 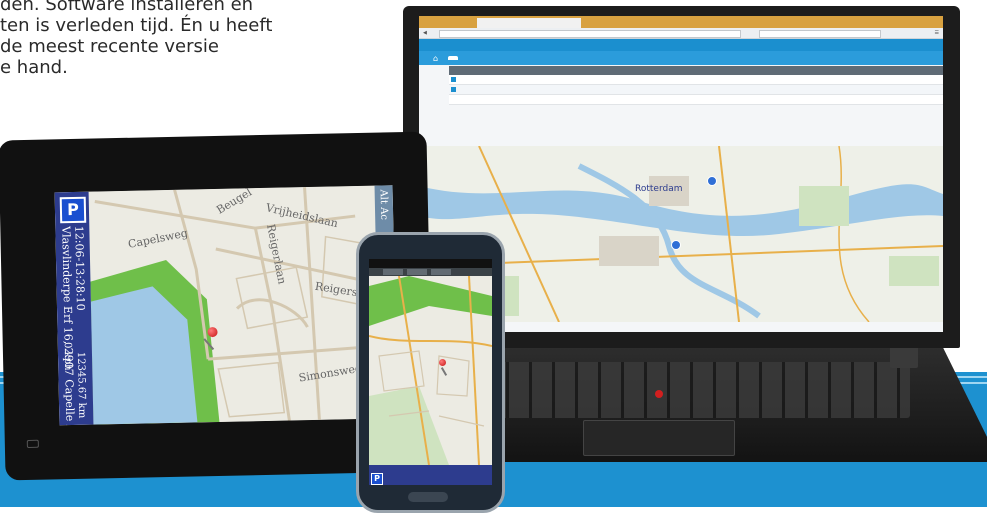 What do you see at coordinates (659, 438) in the screenshot?
I see `laptop-trackpad` at bounding box center [659, 438].